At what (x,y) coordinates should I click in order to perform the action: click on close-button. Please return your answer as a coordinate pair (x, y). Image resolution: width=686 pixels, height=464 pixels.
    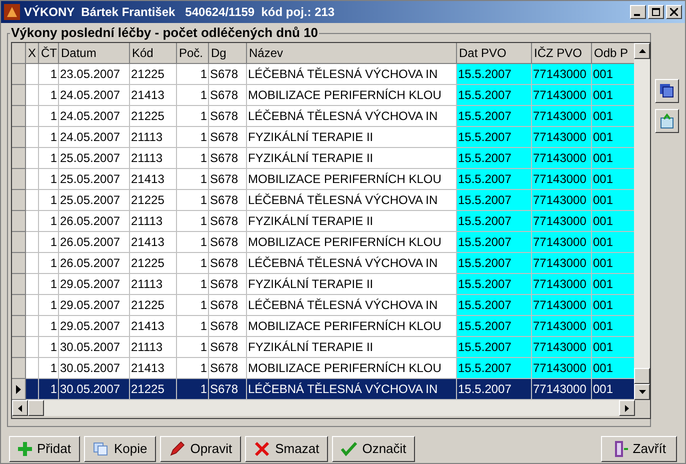
    Looking at the image, I should click on (674, 12).